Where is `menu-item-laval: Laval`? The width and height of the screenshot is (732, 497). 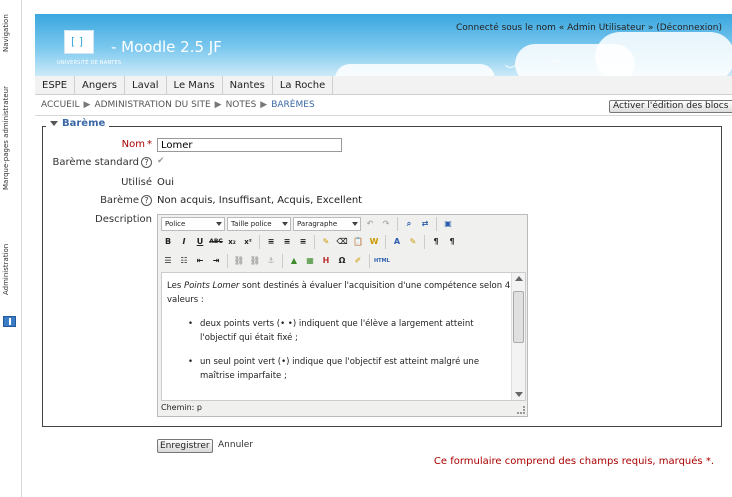
menu-item-laval: Laval is located at coordinates (146, 85).